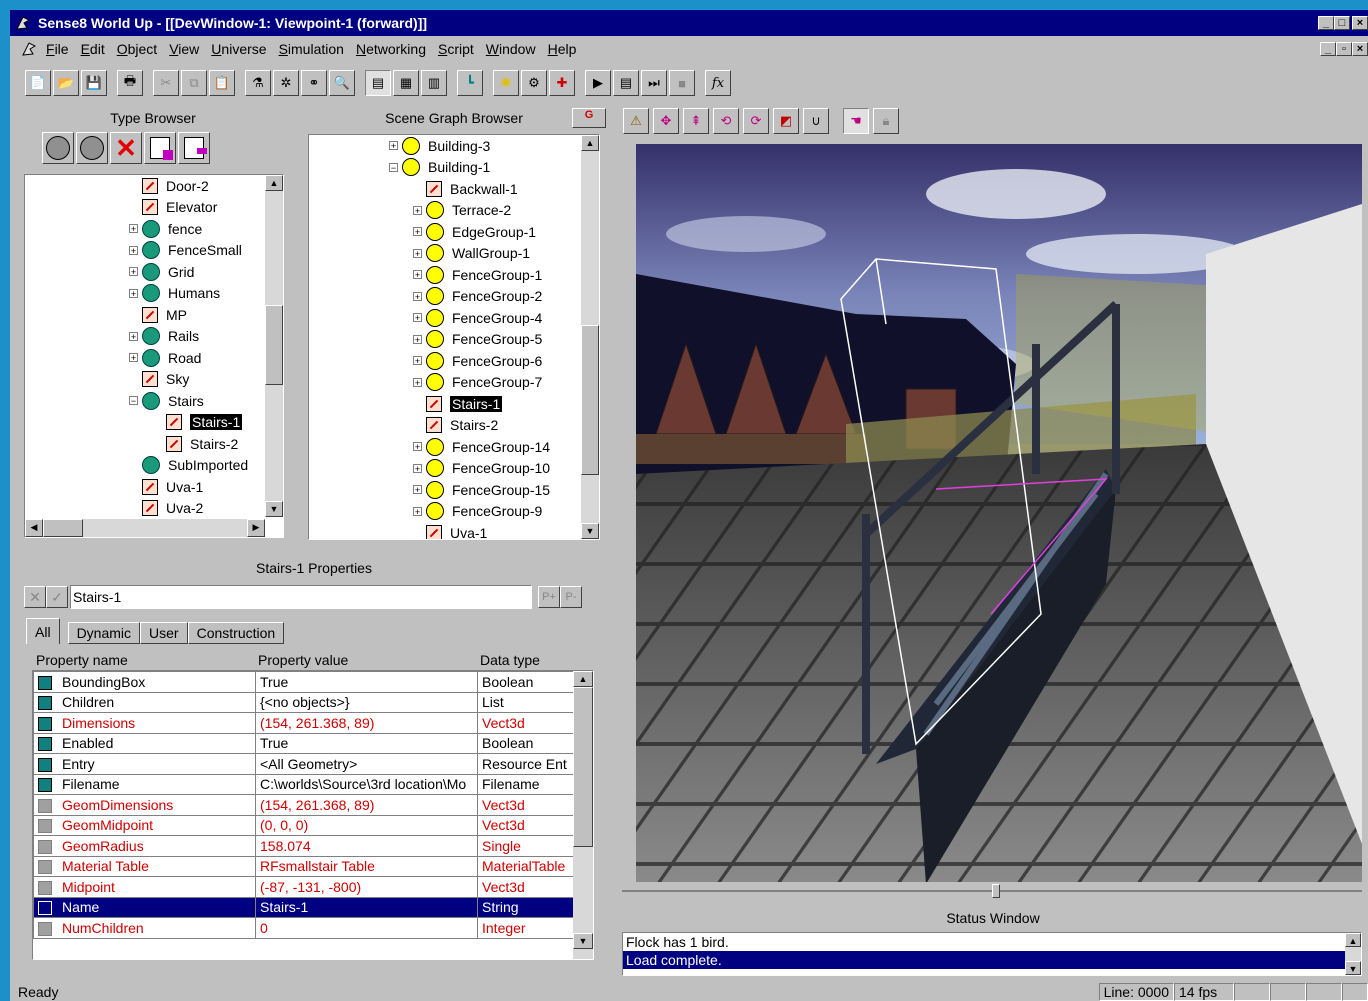  Describe the element at coordinates (434, 83) in the screenshot. I see `list-window-icon: ▥` at that location.